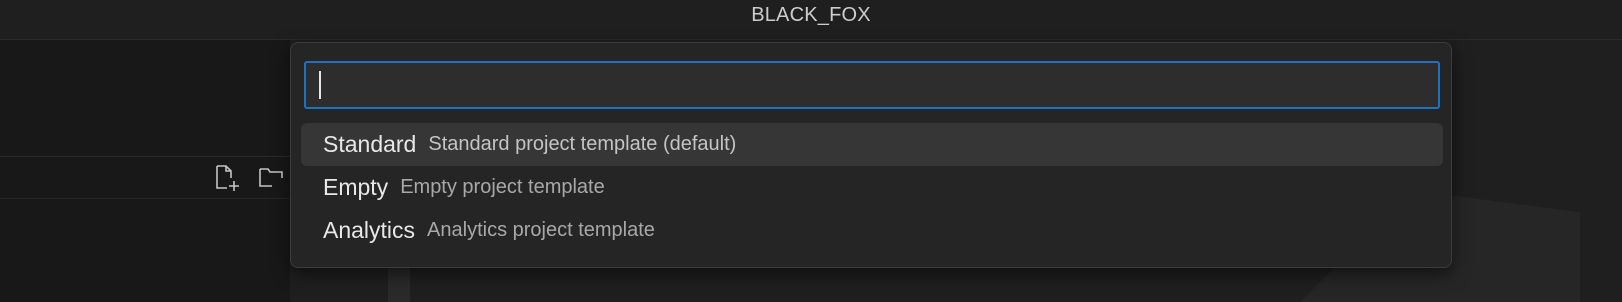 This screenshot has width=1622, height=302. I want to click on quick-pick-input, so click(872, 85).